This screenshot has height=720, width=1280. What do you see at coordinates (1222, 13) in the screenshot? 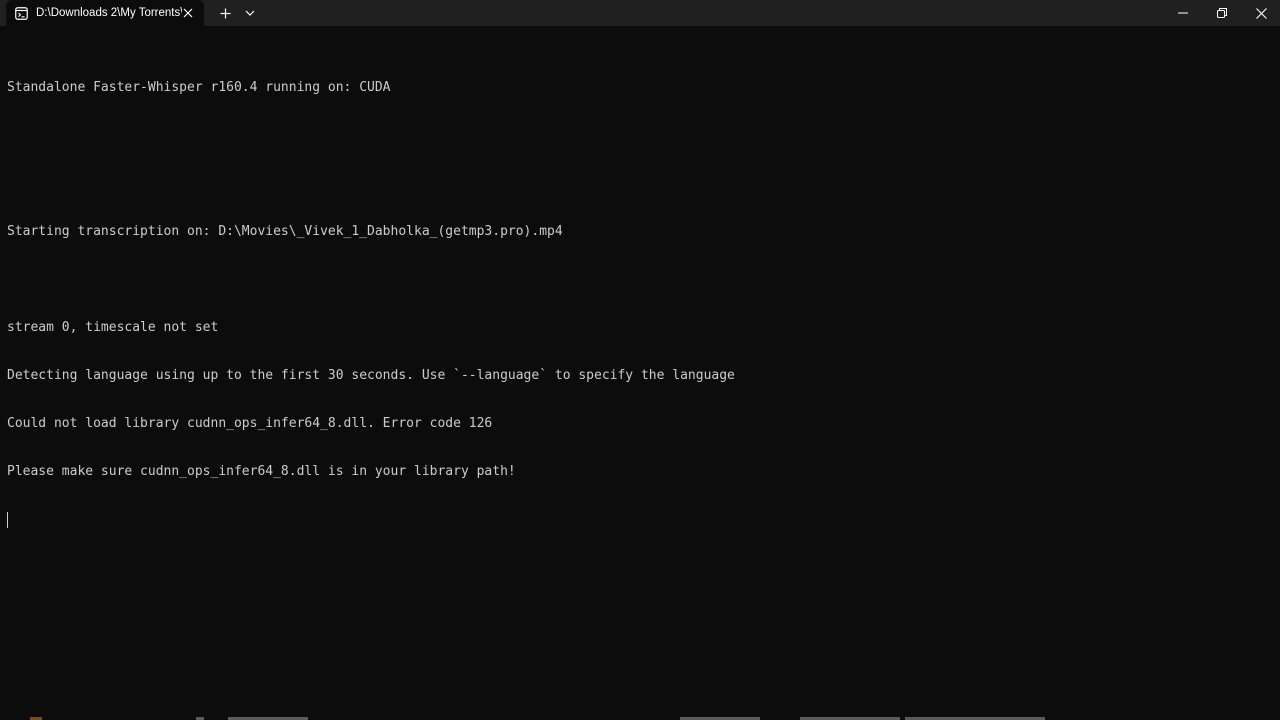
I see `restore-icon` at bounding box center [1222, 13].